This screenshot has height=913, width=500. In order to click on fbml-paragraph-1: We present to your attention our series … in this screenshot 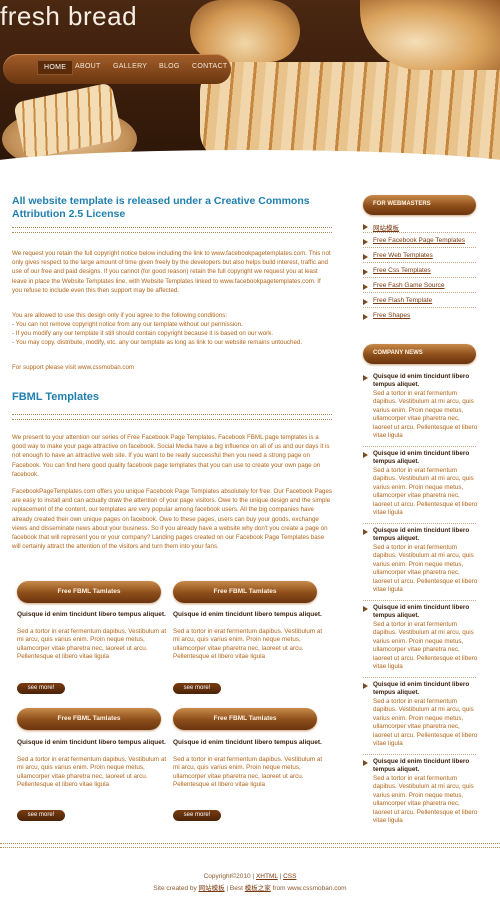, I will do `click(171, 456)`.